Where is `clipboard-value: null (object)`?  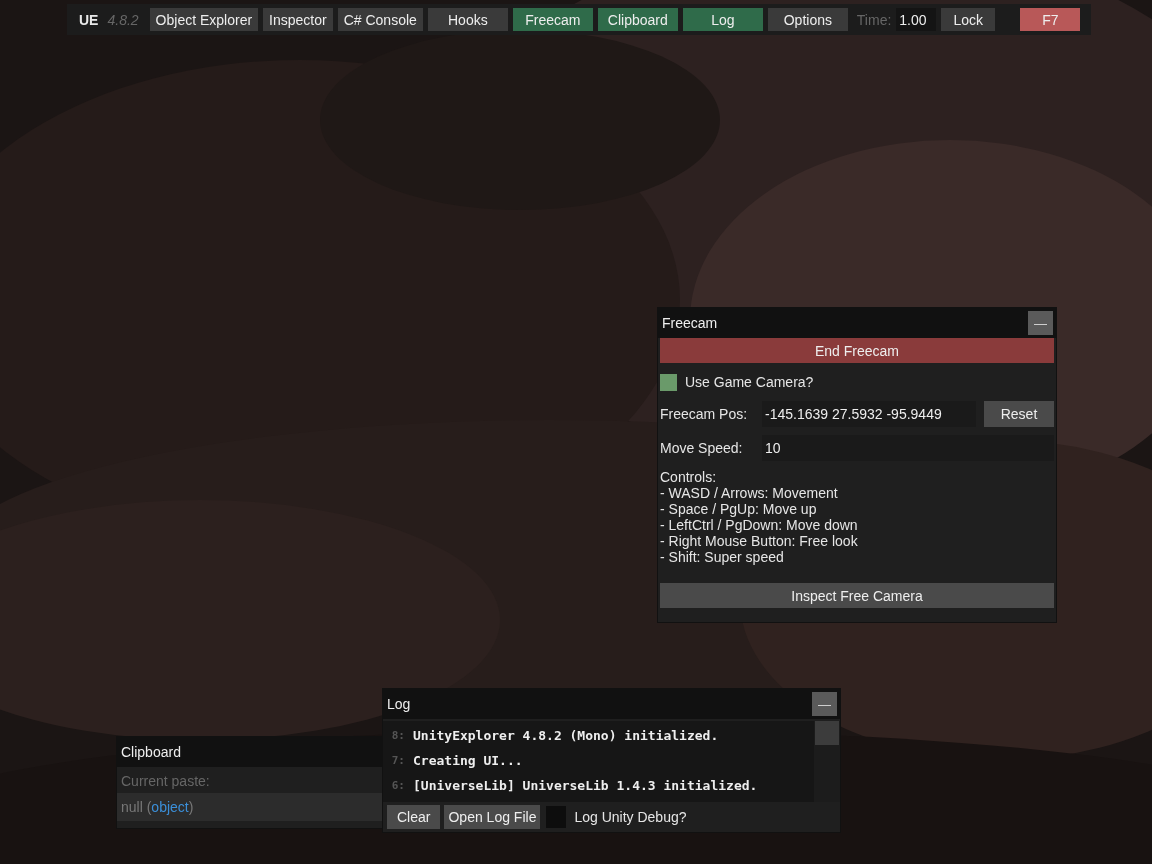 clipboard-value: null (object) is located at coordinates (249, 807).